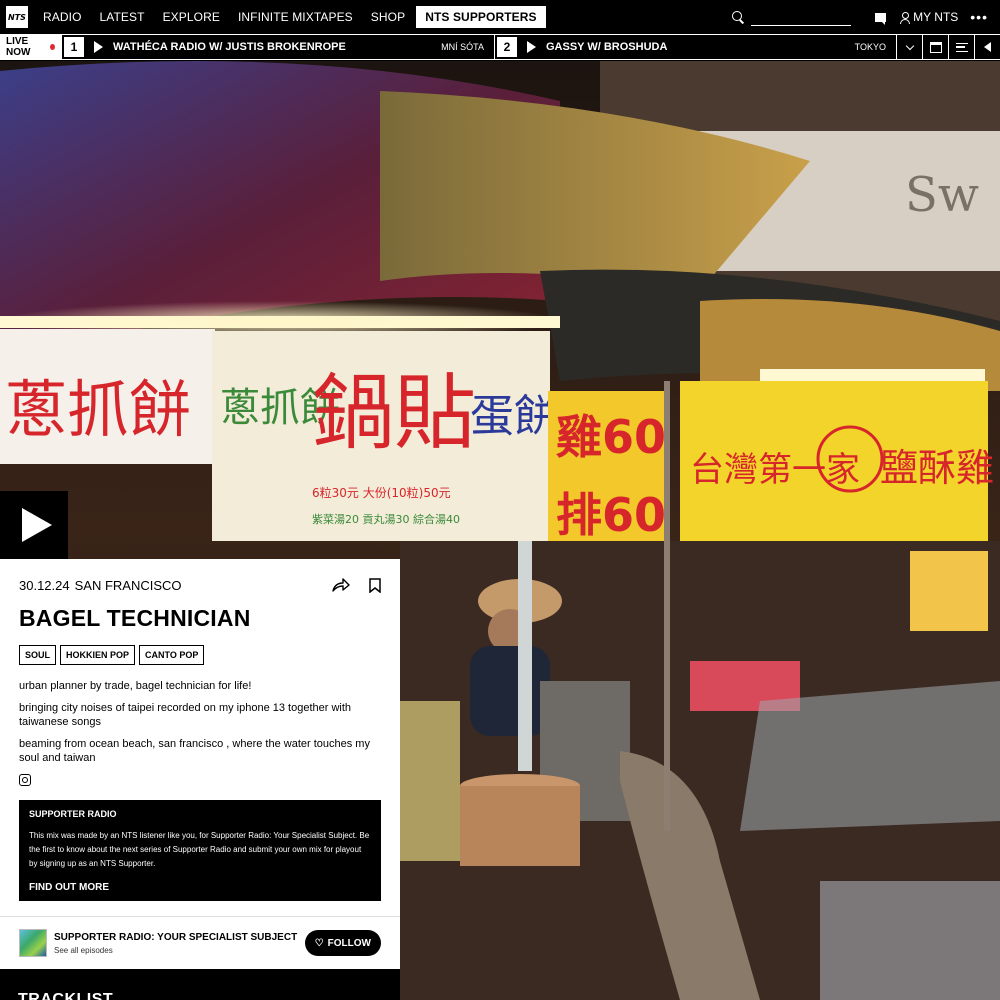 This screenshot has width=1000, height=1000. What do you see at coordinates (394, 413) in the screenshot?
I see `svg-text: 鍋貼` at bounding box center [394, 413].